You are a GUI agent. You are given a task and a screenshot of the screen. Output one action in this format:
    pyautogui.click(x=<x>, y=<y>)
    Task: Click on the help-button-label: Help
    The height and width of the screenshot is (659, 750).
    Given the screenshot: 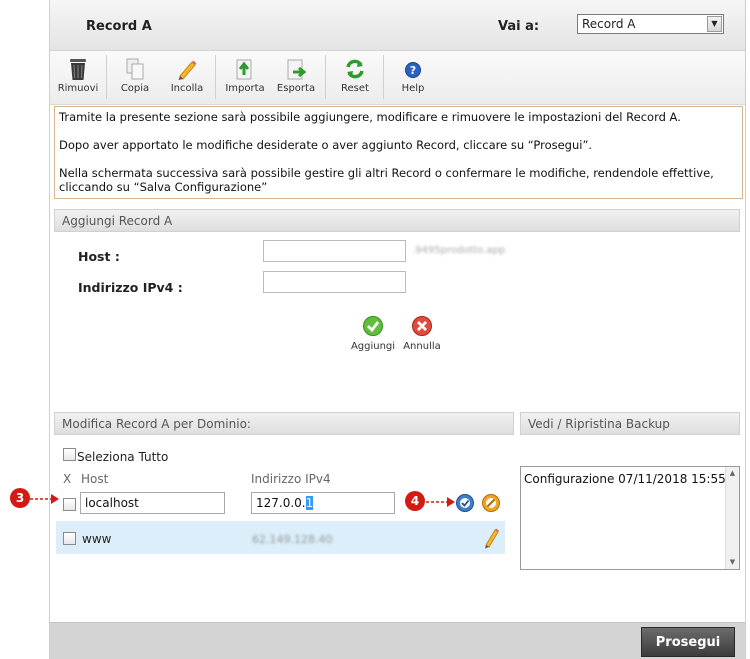 What is the action you would take?
    pyautogui.click(x=413, y=88)
    